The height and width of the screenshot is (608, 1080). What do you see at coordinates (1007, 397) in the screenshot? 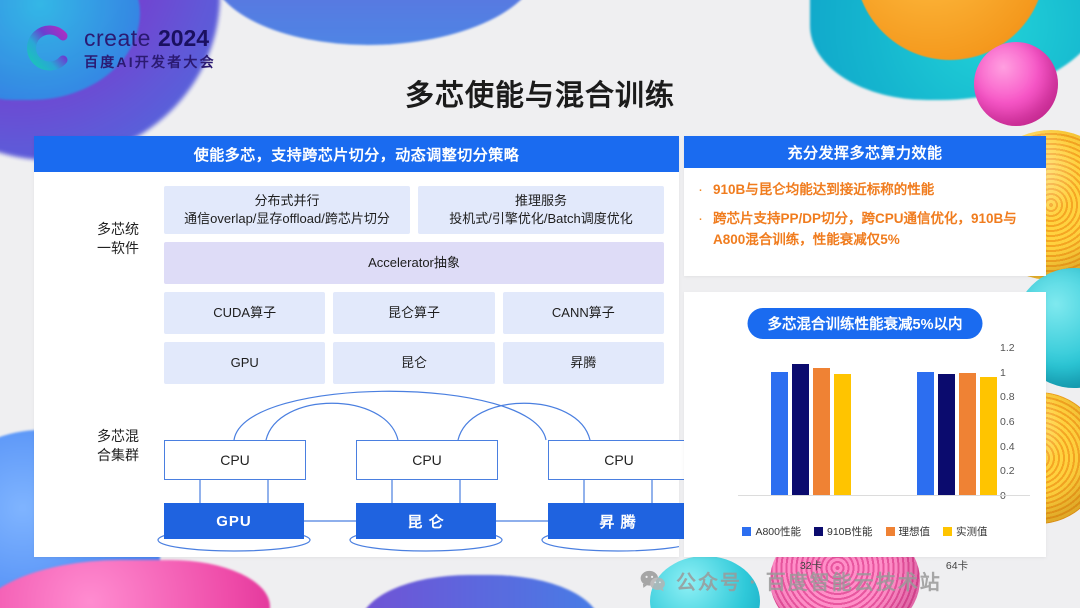
I see `y-tick-label: 0.8` at bounding box center [1007, 397].